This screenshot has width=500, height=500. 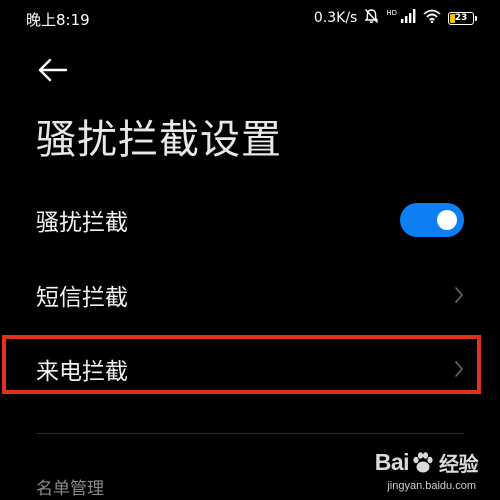 I want to click on toggle-knob, so click(x=447, y=220).